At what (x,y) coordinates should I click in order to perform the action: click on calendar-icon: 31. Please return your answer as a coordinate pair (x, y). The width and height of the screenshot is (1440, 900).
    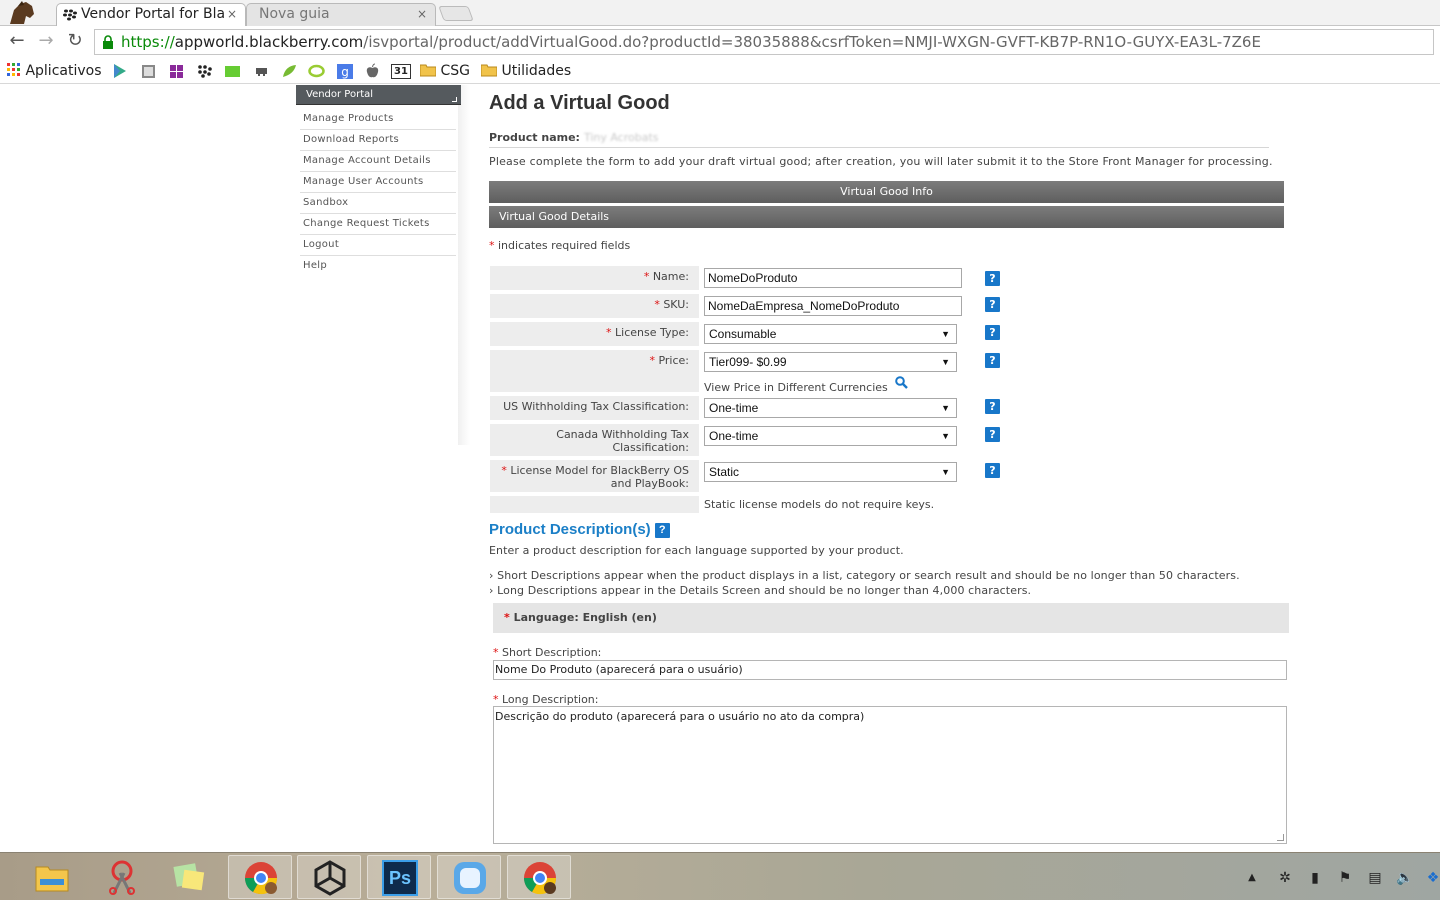
    Looking at the image, I should click on (401, 71).